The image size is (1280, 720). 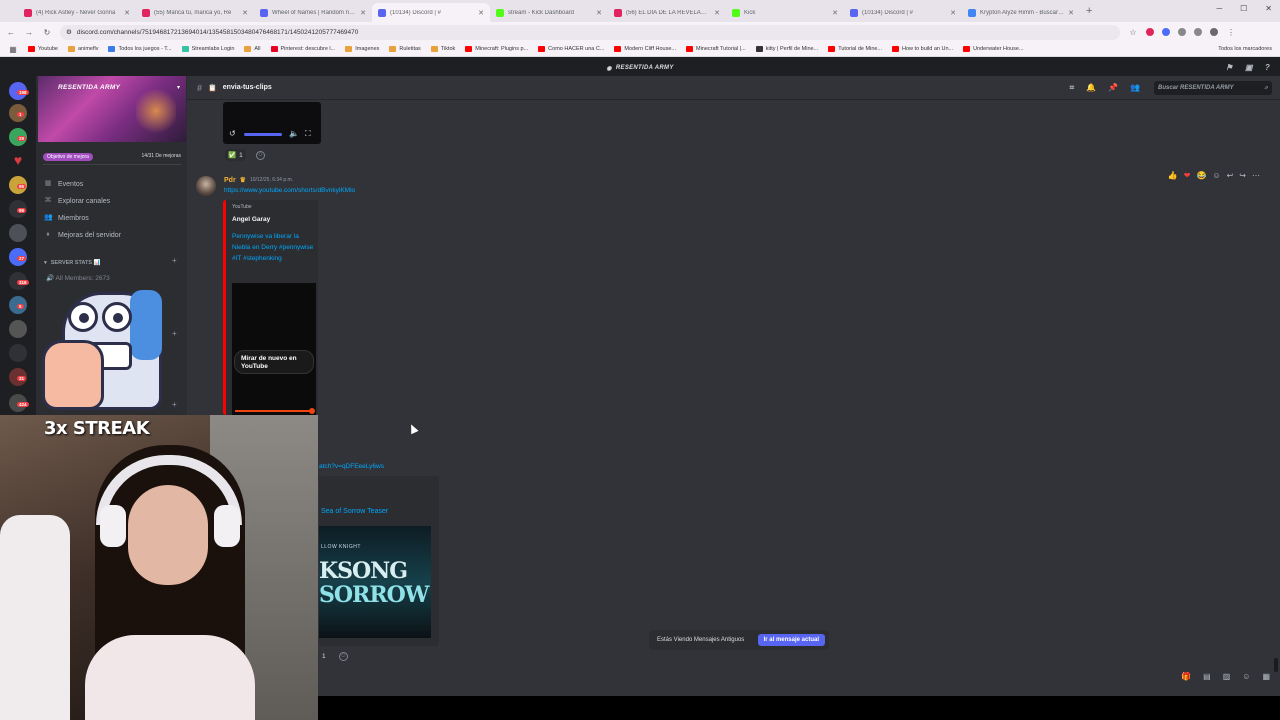 What do you see at coordinates (112, 109) in the screenshot?
I see `server-banner: RESENTIDA ARMY ▾` at bounding box center [112, 109].